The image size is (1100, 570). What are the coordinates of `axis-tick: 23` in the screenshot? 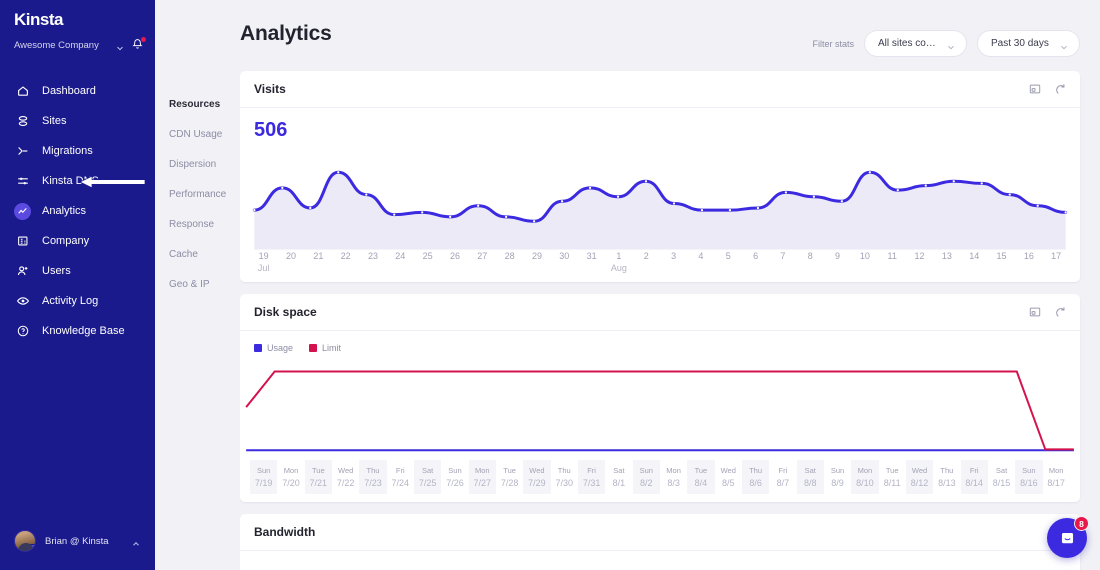 It's located at (372, 255).